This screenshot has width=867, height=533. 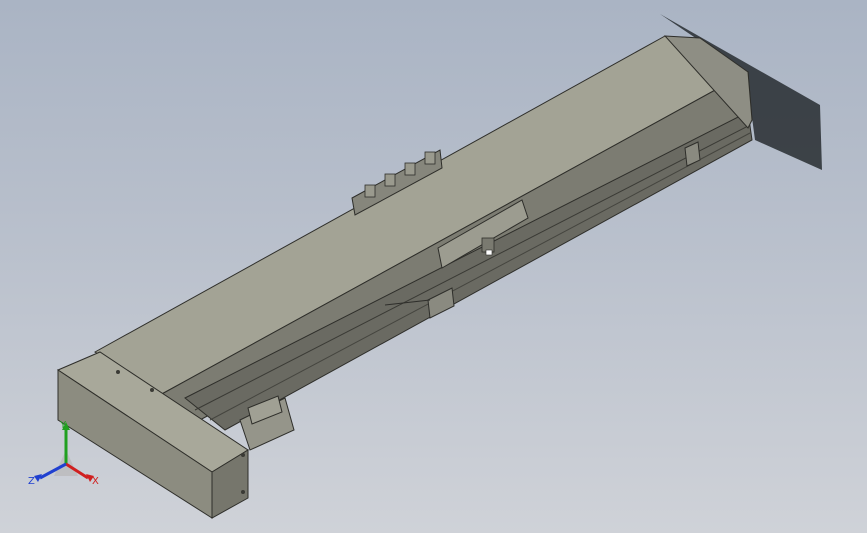 What do you see at coordinates (31, 481) in the screenshot?
I see `triad-z-label: Z` at bounding box center [31, 481].